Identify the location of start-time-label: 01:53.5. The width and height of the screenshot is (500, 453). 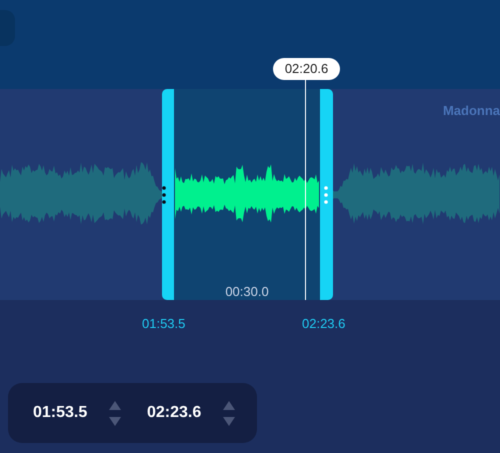
(164, 324).